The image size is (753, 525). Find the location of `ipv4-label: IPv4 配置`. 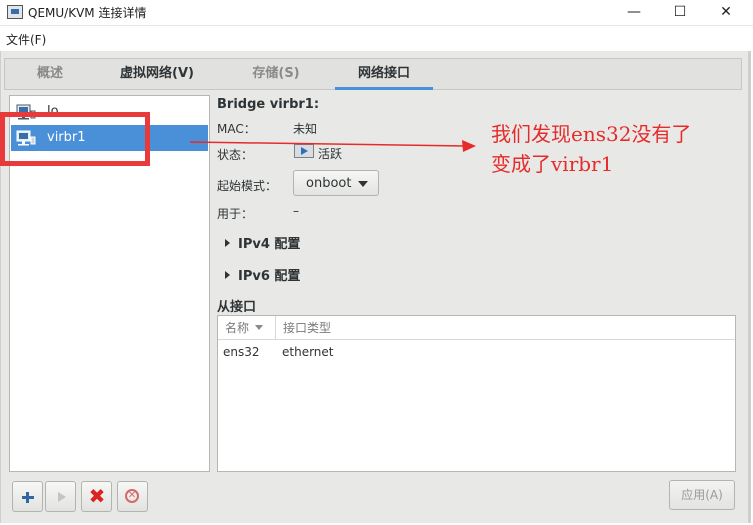

ipv4-label: IPv4 配置 is located at coordinates (269, 244).